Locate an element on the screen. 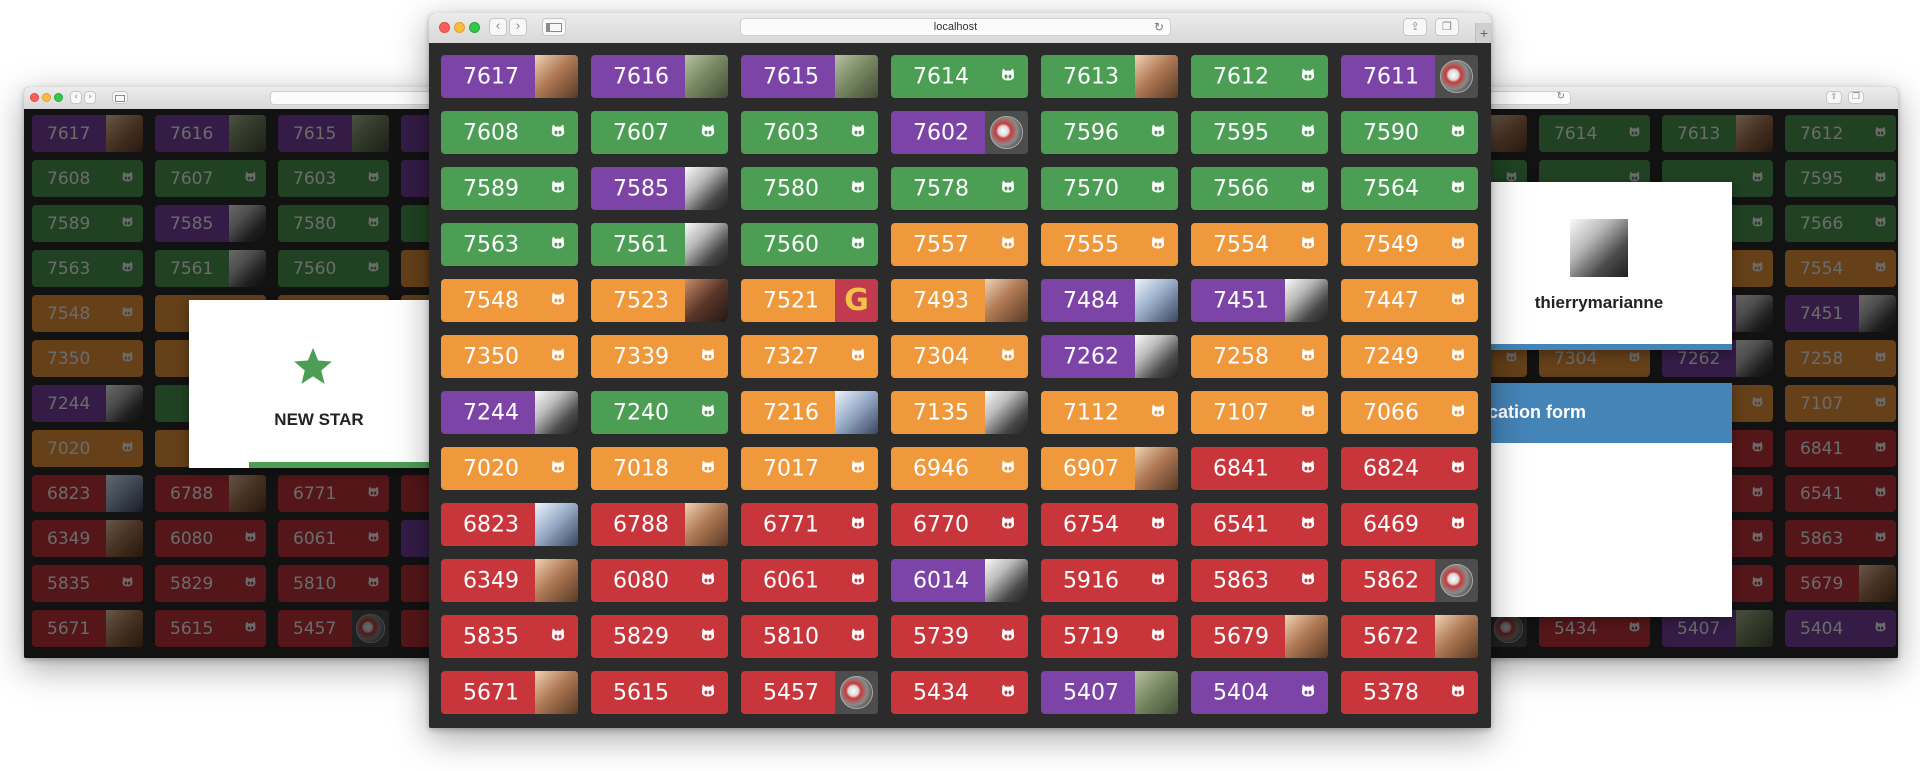 The width and height of the screenshot is (1920, 771). pr-card-7484: 7484 is located at coordinates (1109, 300).